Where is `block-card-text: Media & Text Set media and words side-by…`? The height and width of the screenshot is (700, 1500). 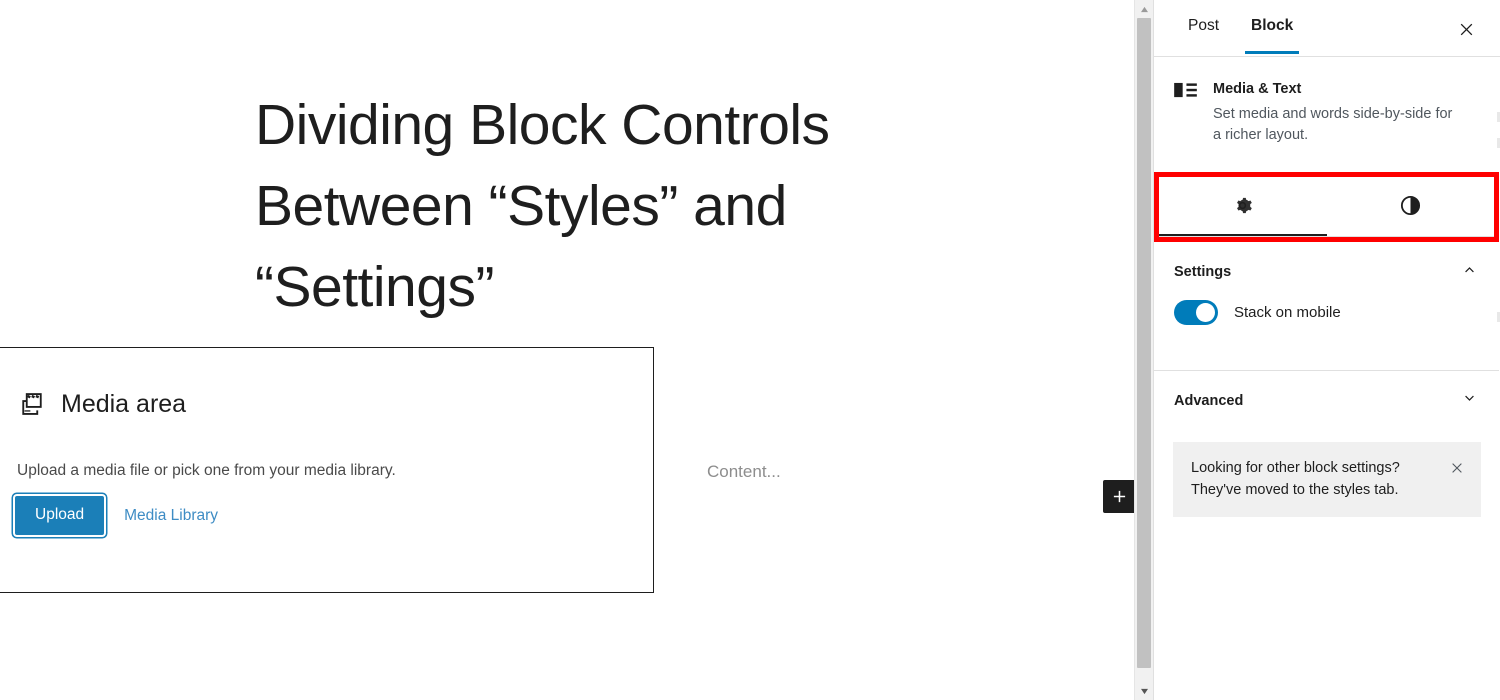 block-card-text: Media & Text Set media and words side-by… is located at coordinates (1337, 112).